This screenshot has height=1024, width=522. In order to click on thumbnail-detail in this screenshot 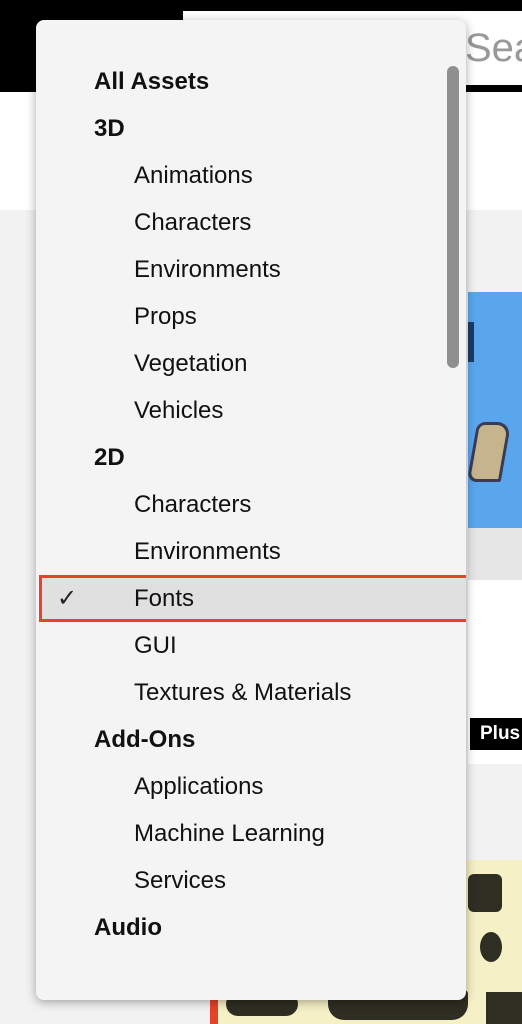, I will do `click(471, 342)`.